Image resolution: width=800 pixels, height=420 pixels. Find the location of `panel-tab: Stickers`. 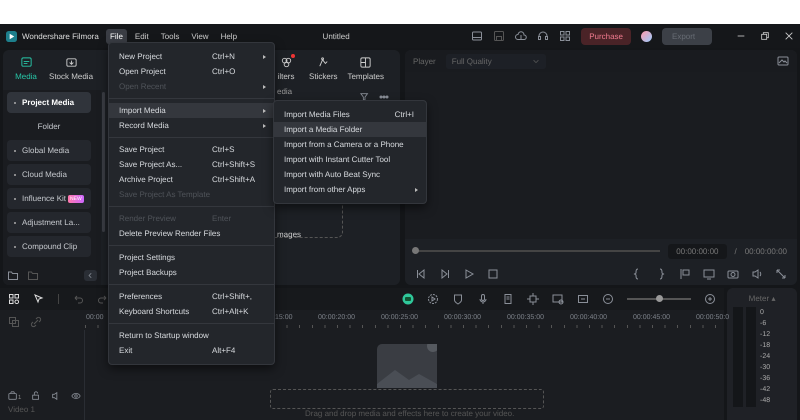

panel-tab: Stickers is located at coordinates (323, 72).